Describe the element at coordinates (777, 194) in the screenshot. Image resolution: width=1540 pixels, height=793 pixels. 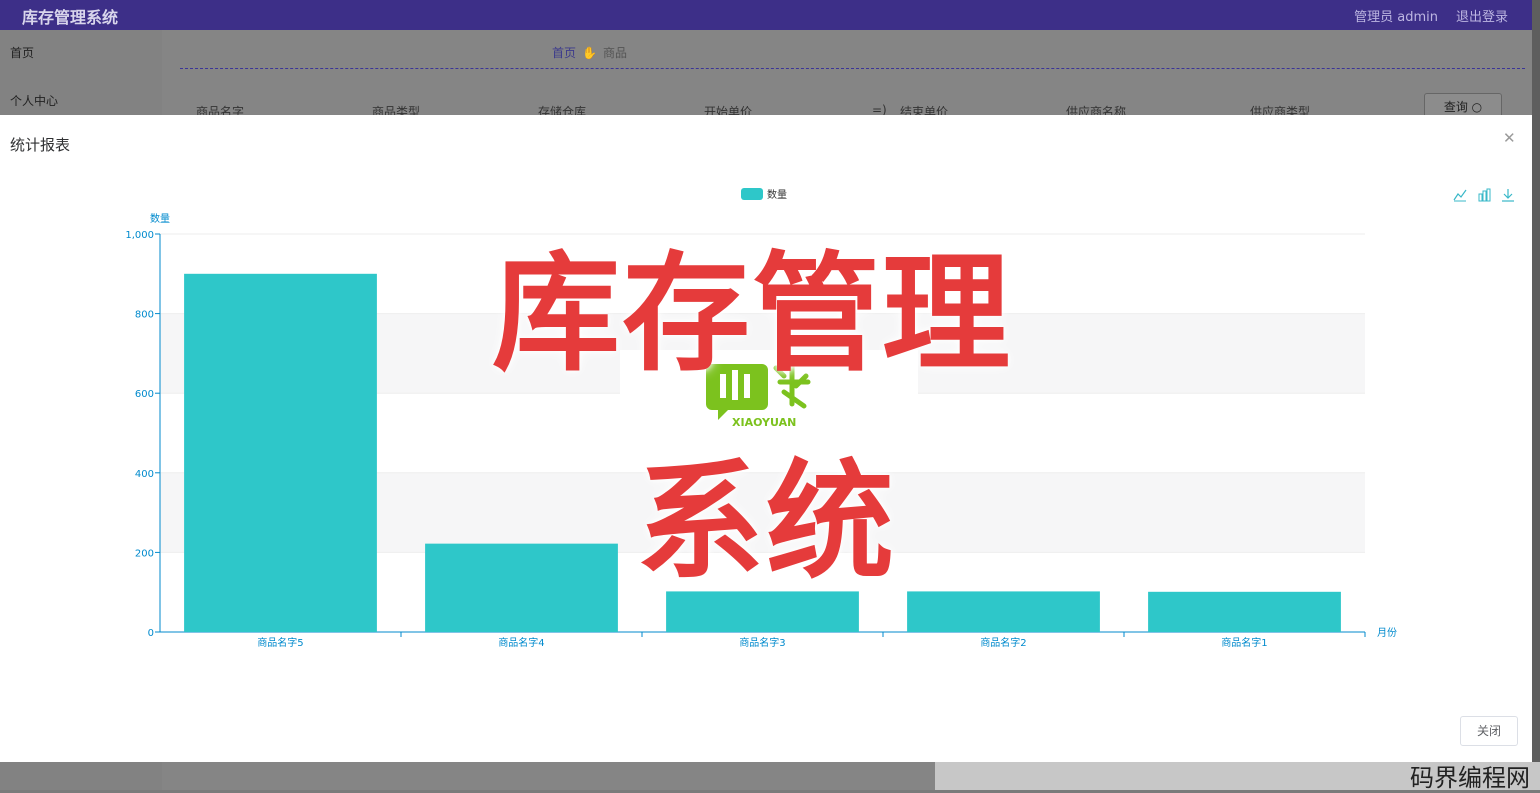
I see `legend-label: 数量` at that location.